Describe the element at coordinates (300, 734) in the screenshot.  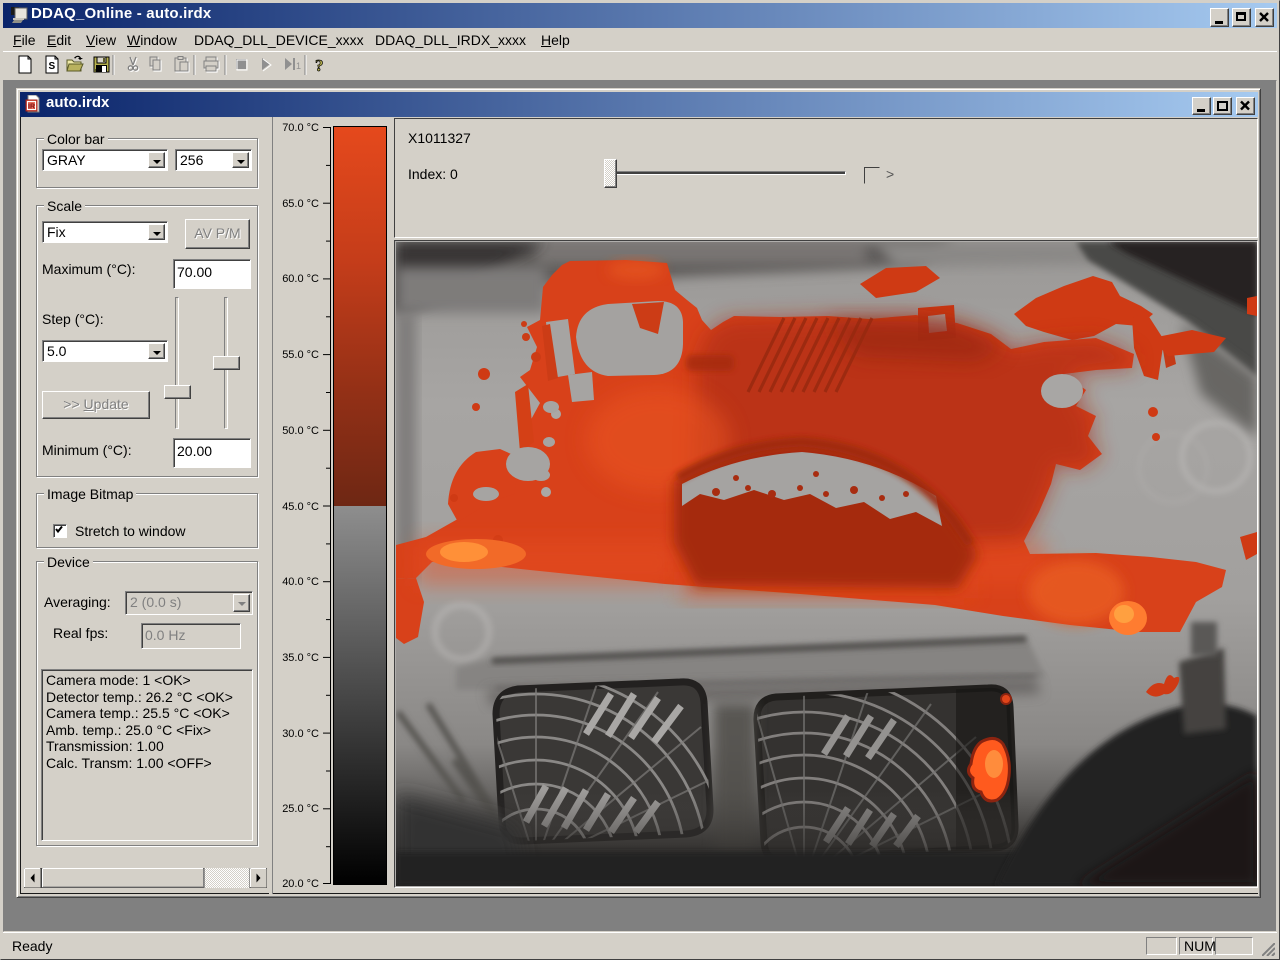
I see `svg-text: 30.0 °C` at that location.